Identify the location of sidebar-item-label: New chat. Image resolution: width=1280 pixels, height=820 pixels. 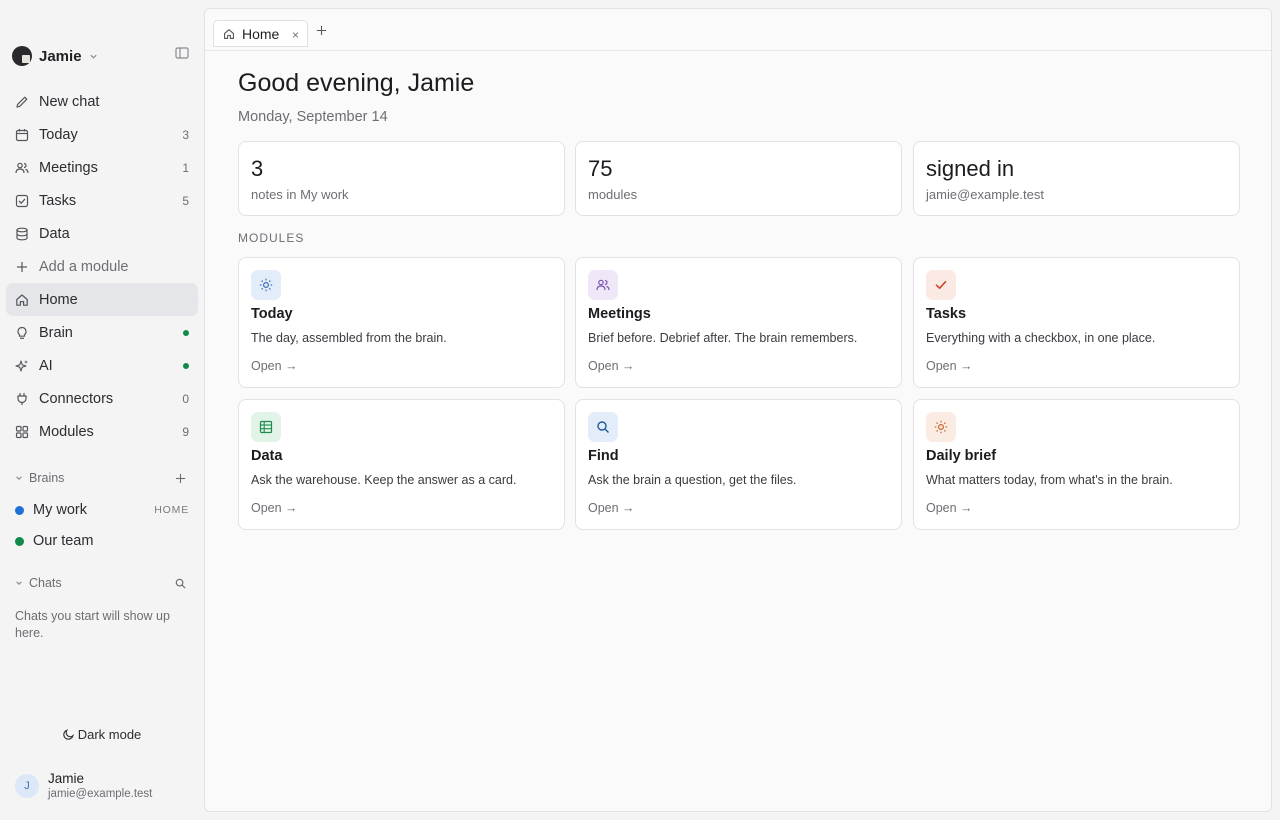
(69, 101).